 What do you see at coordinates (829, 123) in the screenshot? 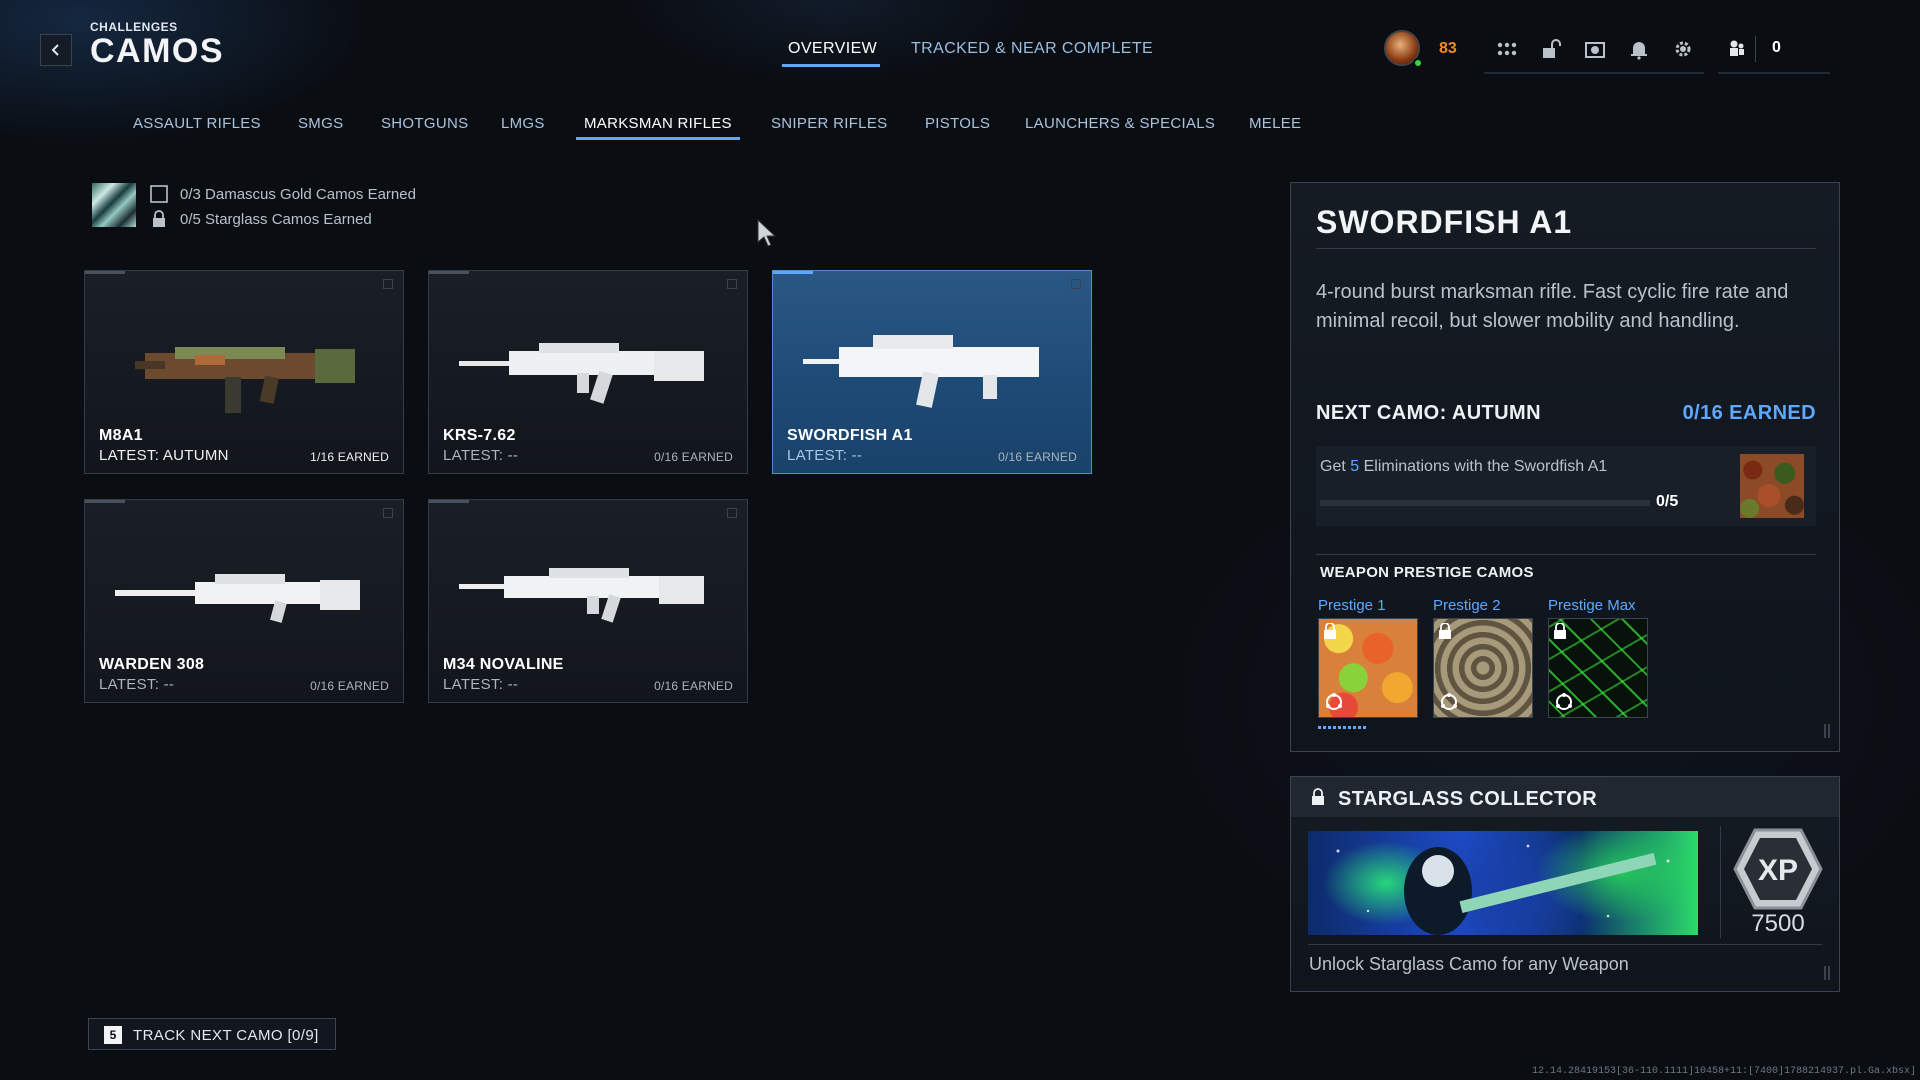
I see `category-sniper-rifles: SNIPER RIFLES` at bounding box center [829, 123].